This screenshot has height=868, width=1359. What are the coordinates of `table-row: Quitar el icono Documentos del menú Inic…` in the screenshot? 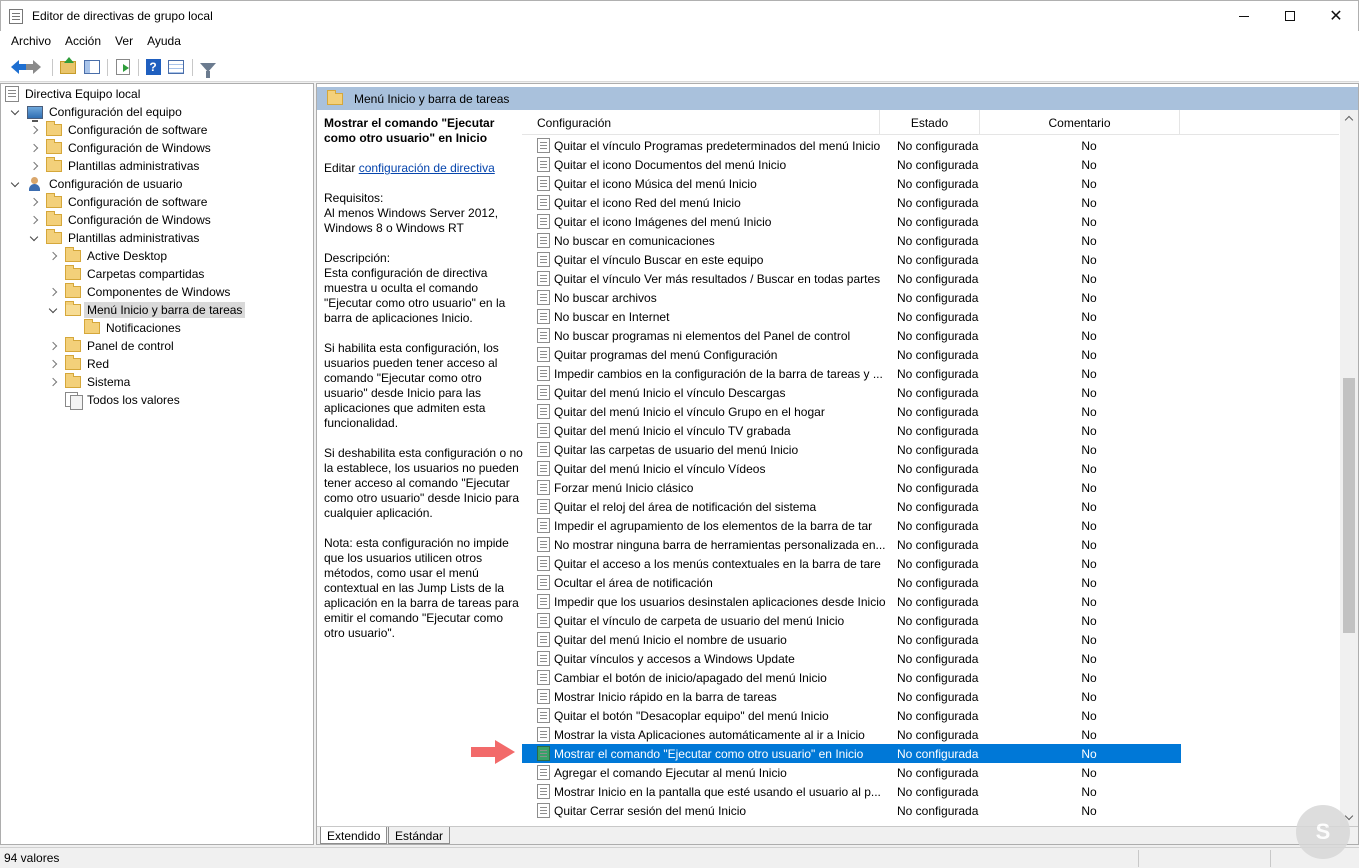 It's located at (851, 164).